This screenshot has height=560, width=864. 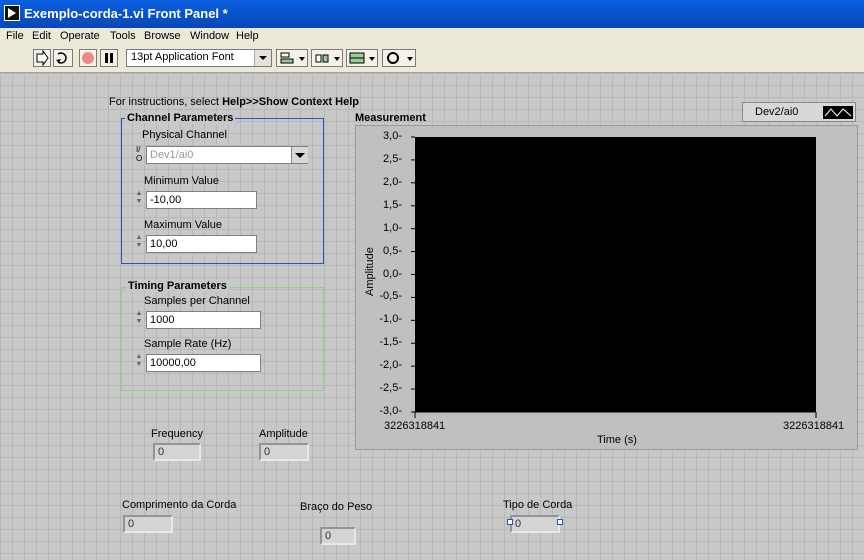 I want to click on abort-button, so click(x=88, y=58).